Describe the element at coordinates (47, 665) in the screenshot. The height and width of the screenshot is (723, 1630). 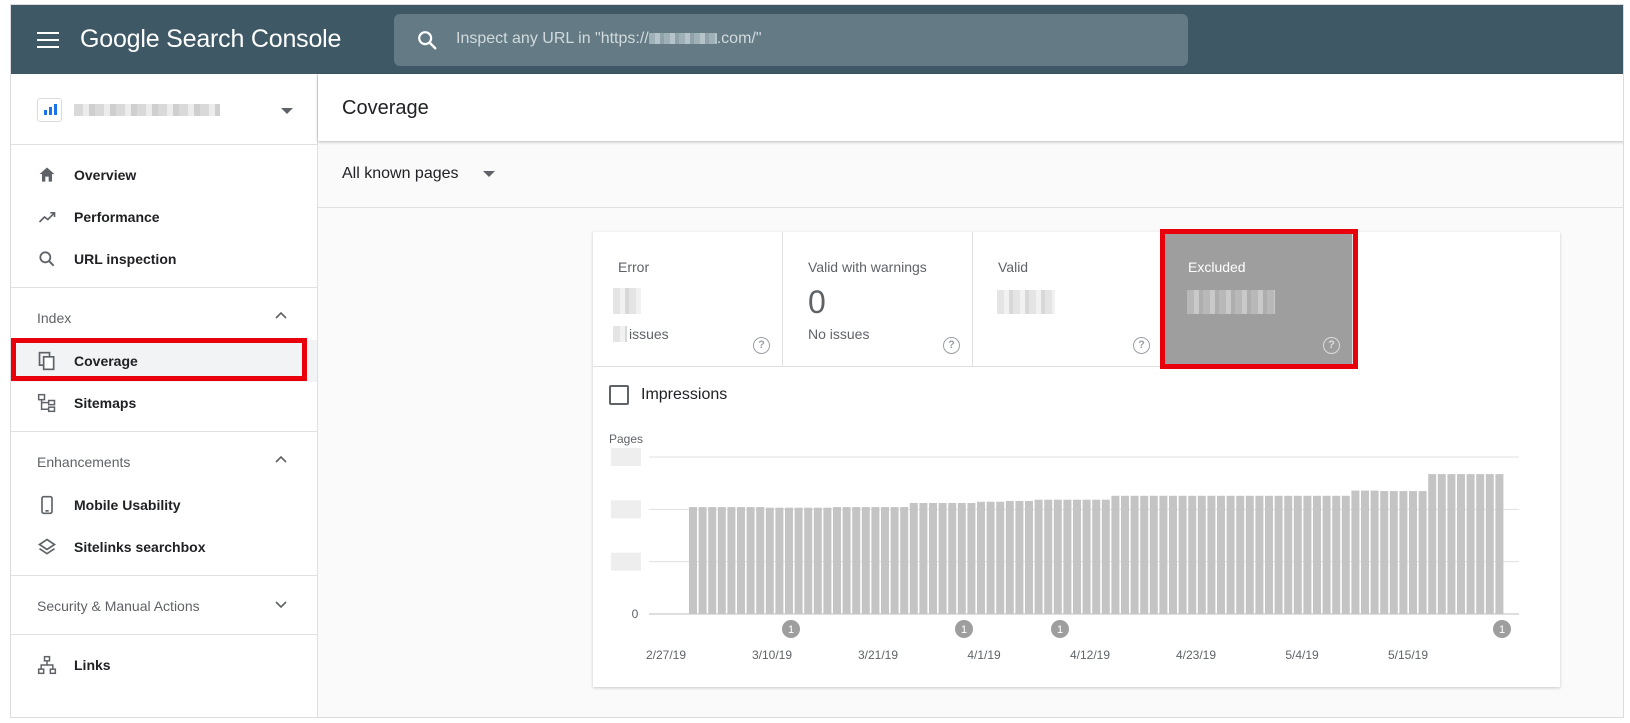
I see `links-icon` at that location.